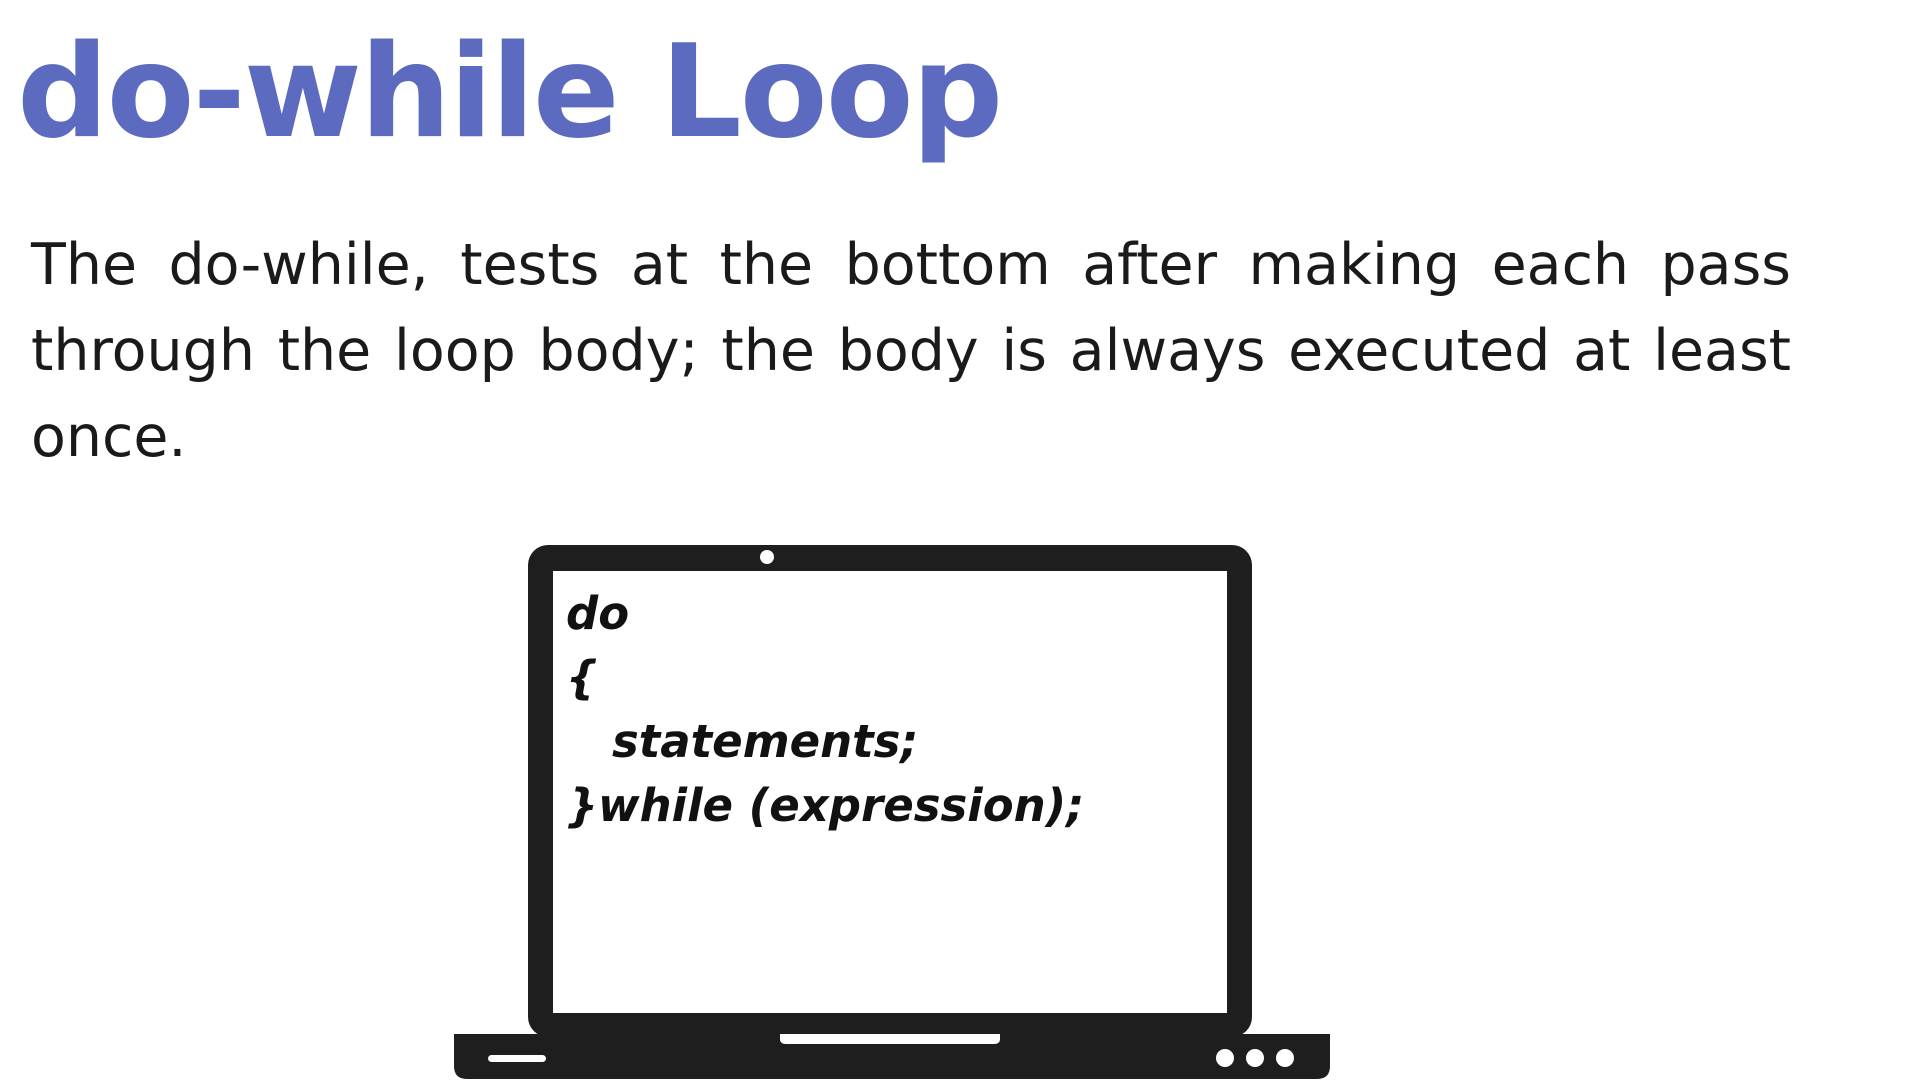 This screenshot has height=1085, width=1920. I want to click on laptop-base-slot, so click(517, 1058).